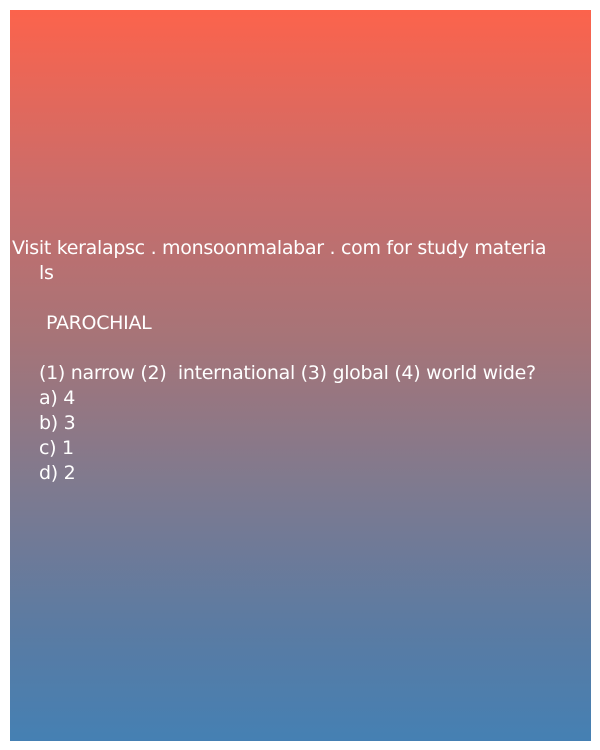  I want to click on option-c: c) 1, so click(56, 448).